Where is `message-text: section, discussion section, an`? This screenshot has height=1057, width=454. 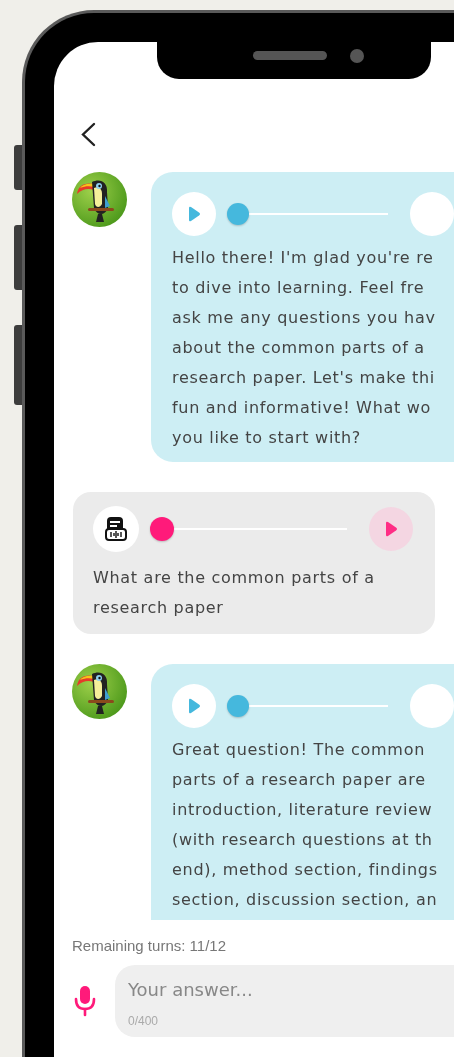
message-text: section, discussion section, an is located at coordinates (305, 900).